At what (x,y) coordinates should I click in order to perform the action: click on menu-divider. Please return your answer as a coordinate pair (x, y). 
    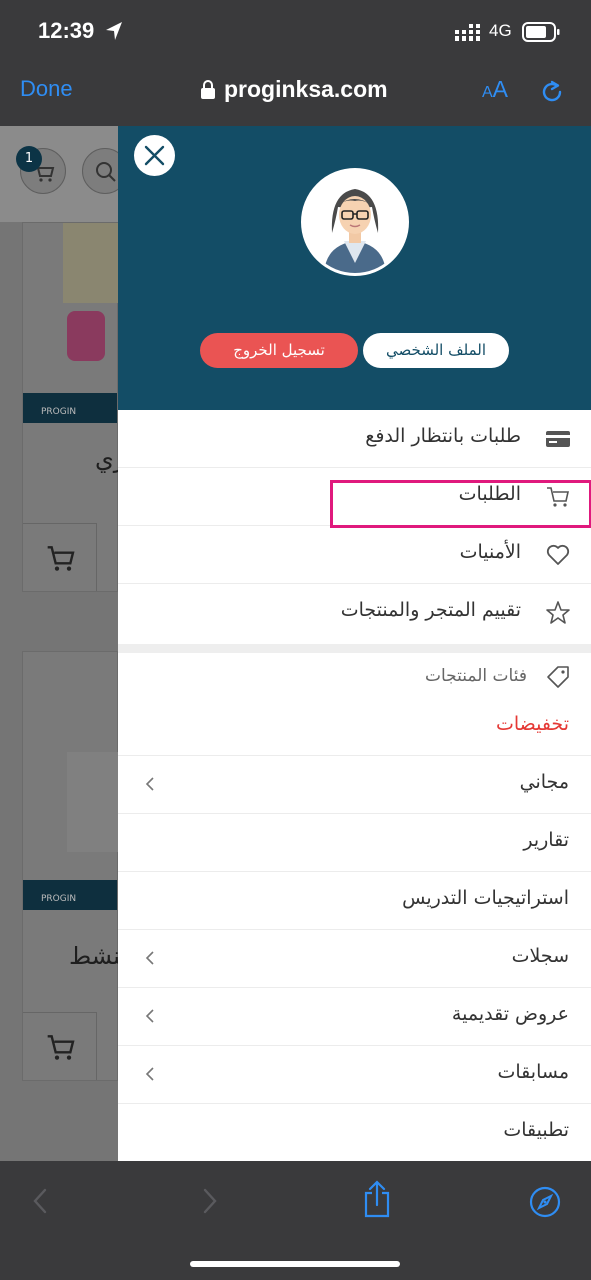
    Looking at the image, I should click on (354, 648).